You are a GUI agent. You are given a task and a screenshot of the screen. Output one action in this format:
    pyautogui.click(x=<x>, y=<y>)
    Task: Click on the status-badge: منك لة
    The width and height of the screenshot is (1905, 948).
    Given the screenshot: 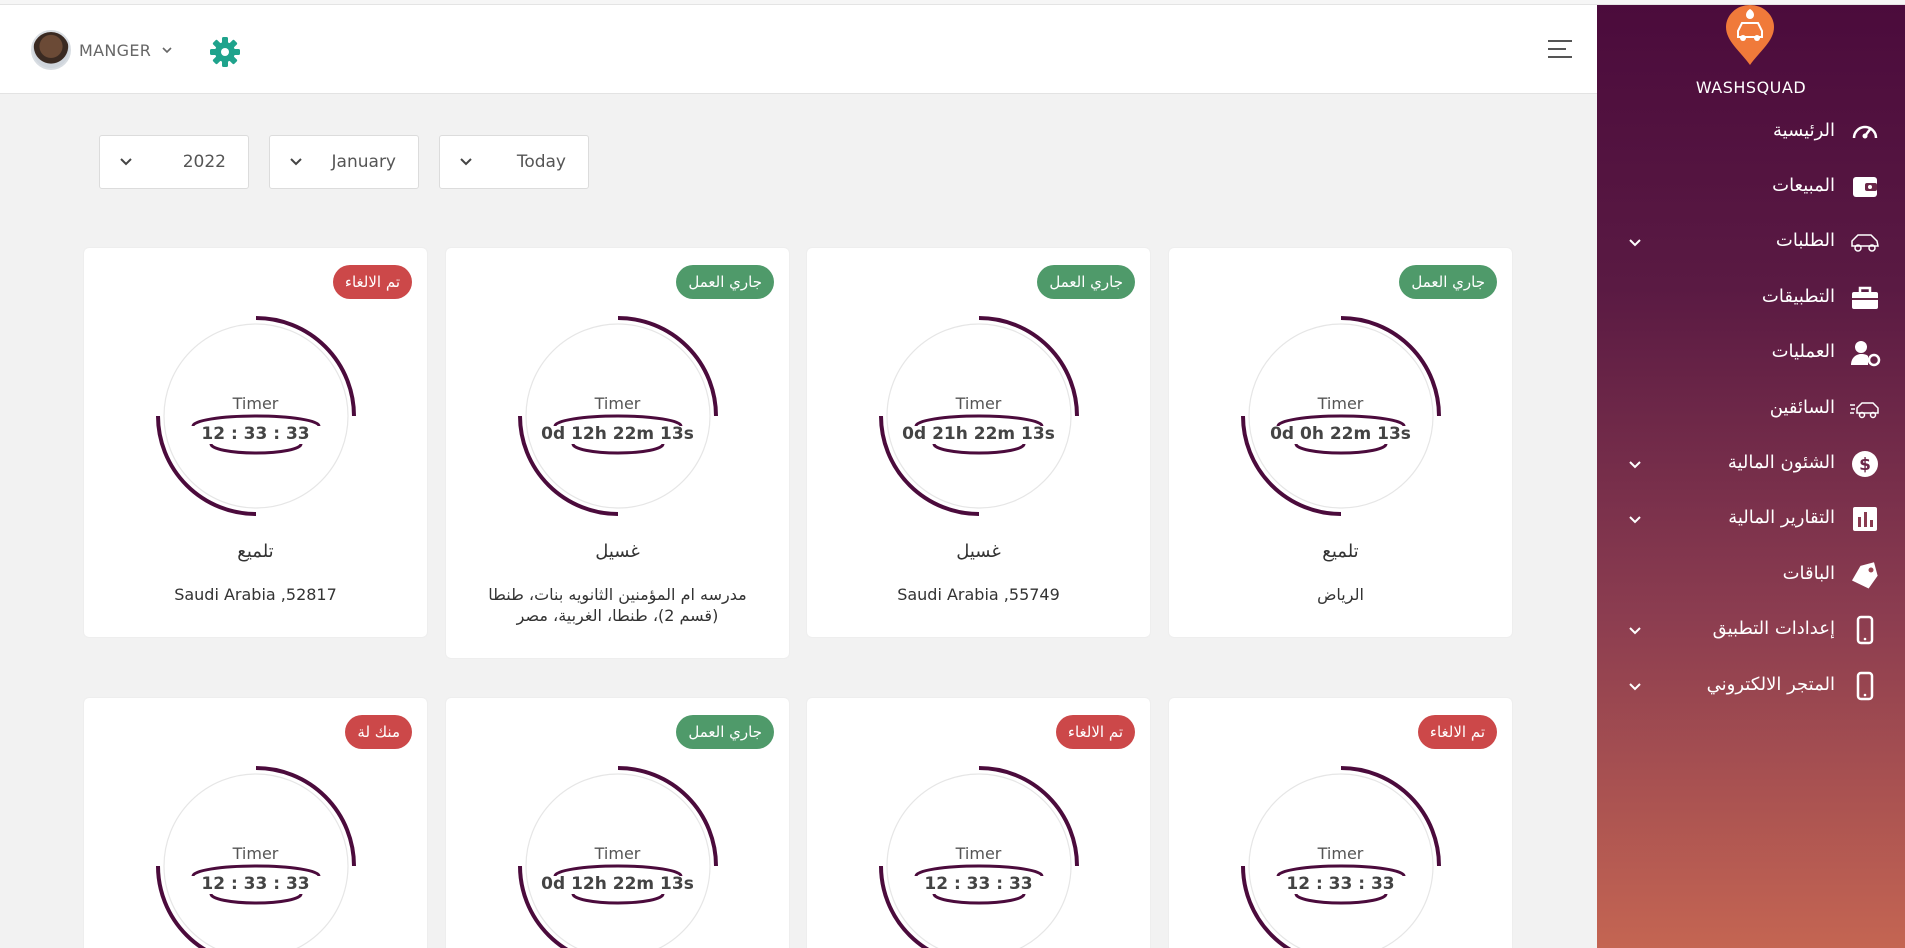 What is the action you would take?
    pyautogui.click(x=378, y=732)
    